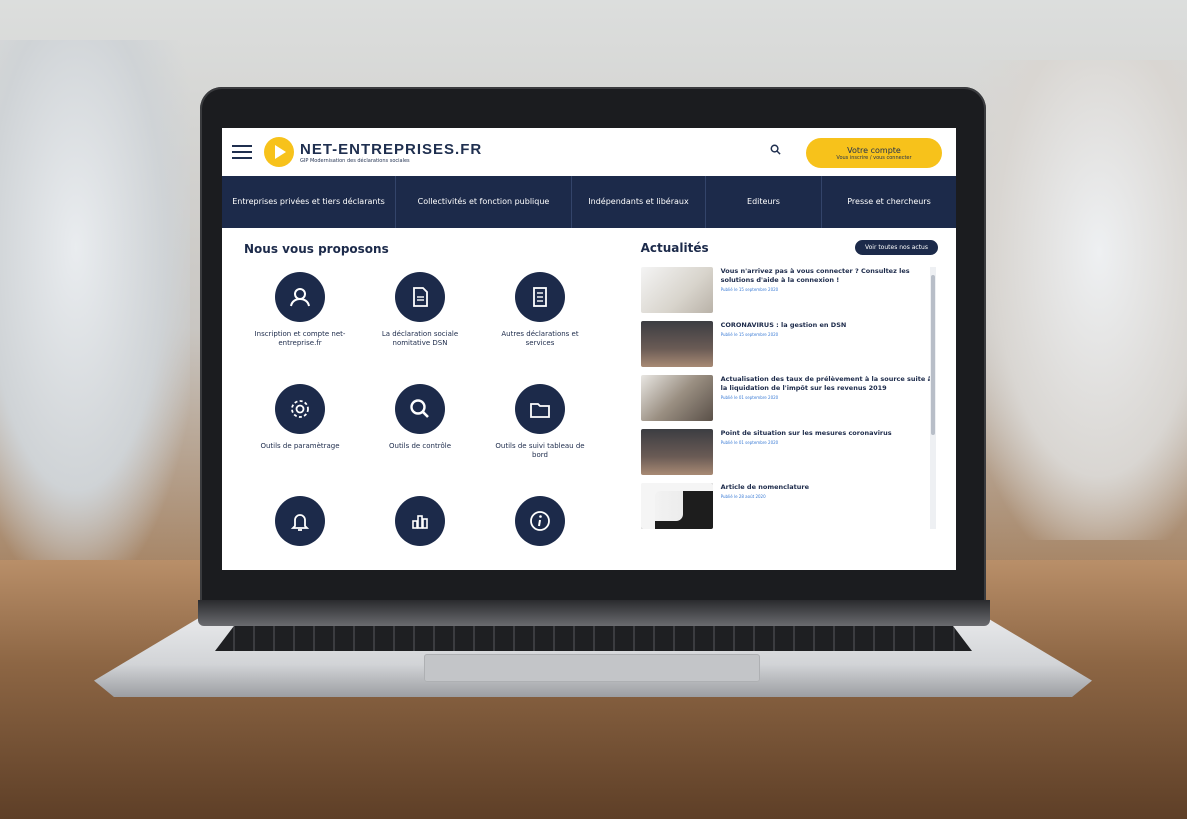  What do you see at coordinates (874, 157) in the screenshot?
I see `account-subtitle: Vous inscrire / vous connecter` at bounding box center [874, 157].